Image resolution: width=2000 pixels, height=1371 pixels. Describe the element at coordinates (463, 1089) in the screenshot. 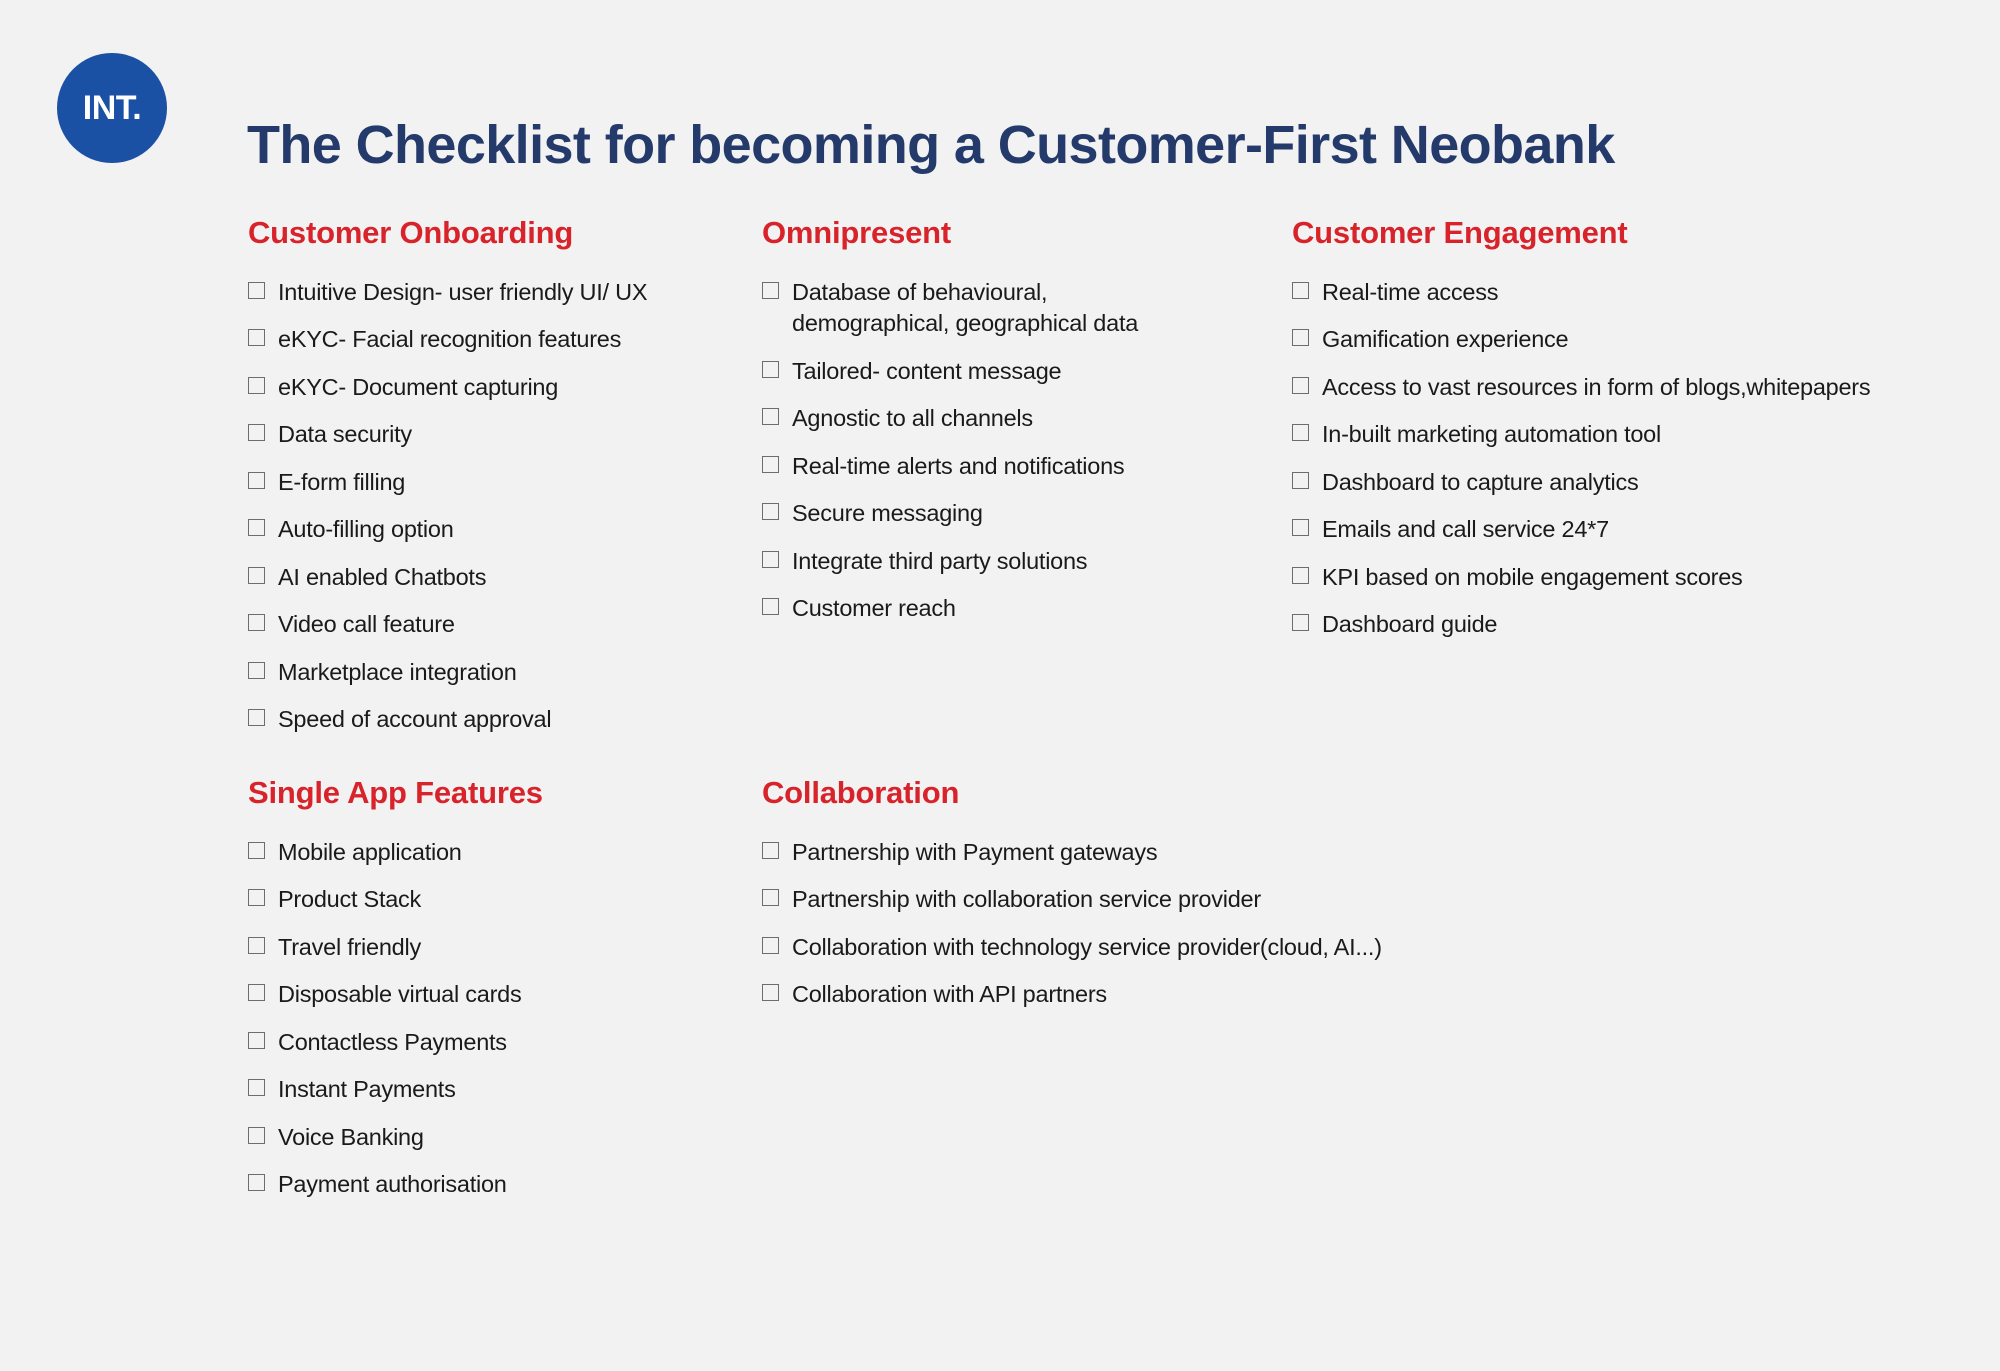

I see `list-item: Instant Payments` at that location.